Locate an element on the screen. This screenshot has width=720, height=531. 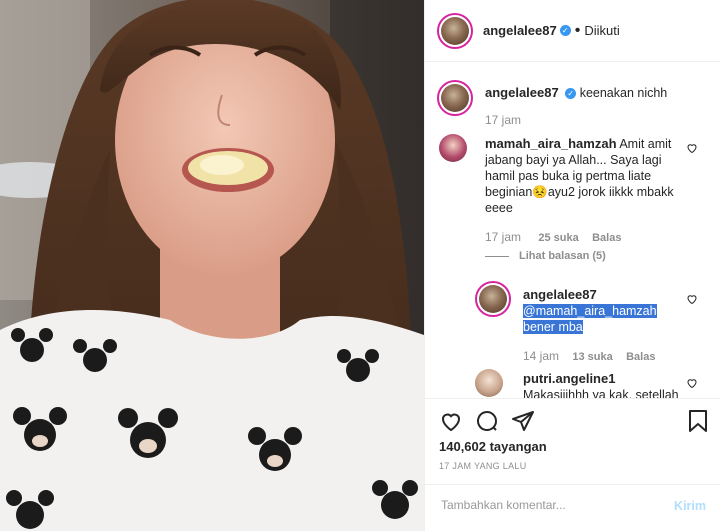
caption-text: keenakan nichh is located at coordinates (623, 93).